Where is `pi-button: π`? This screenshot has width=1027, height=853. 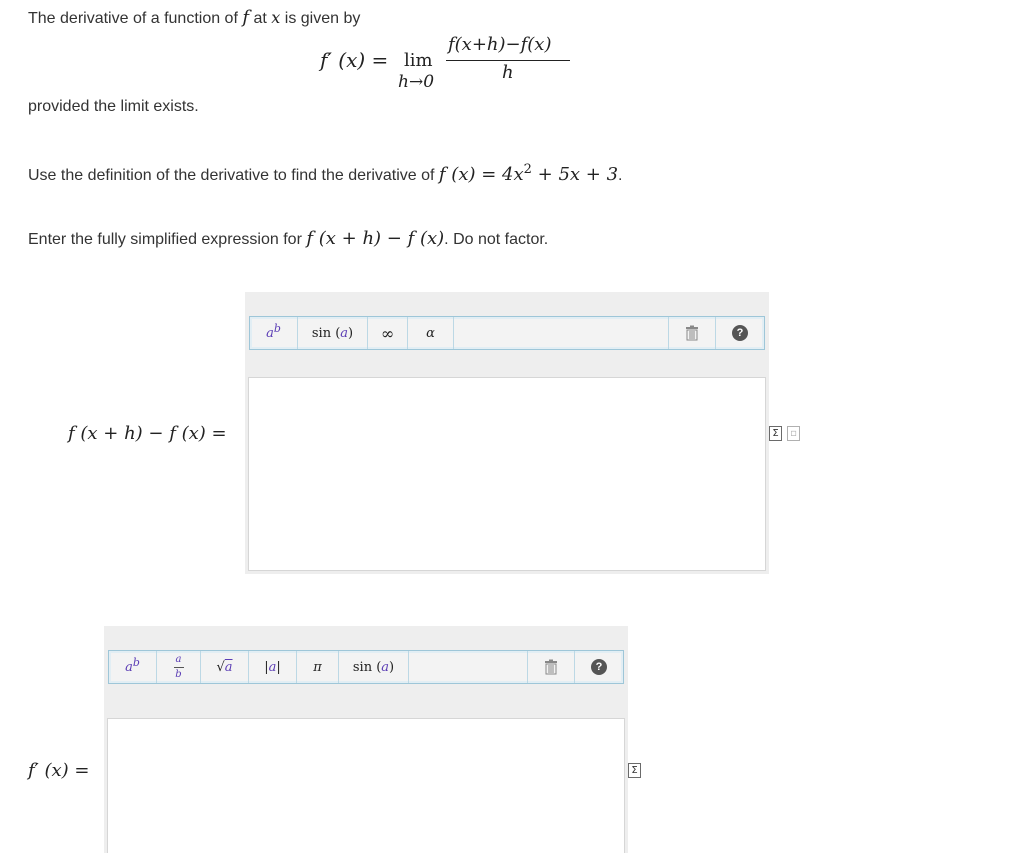 pi-button: π is located at coordinates (318, 667).